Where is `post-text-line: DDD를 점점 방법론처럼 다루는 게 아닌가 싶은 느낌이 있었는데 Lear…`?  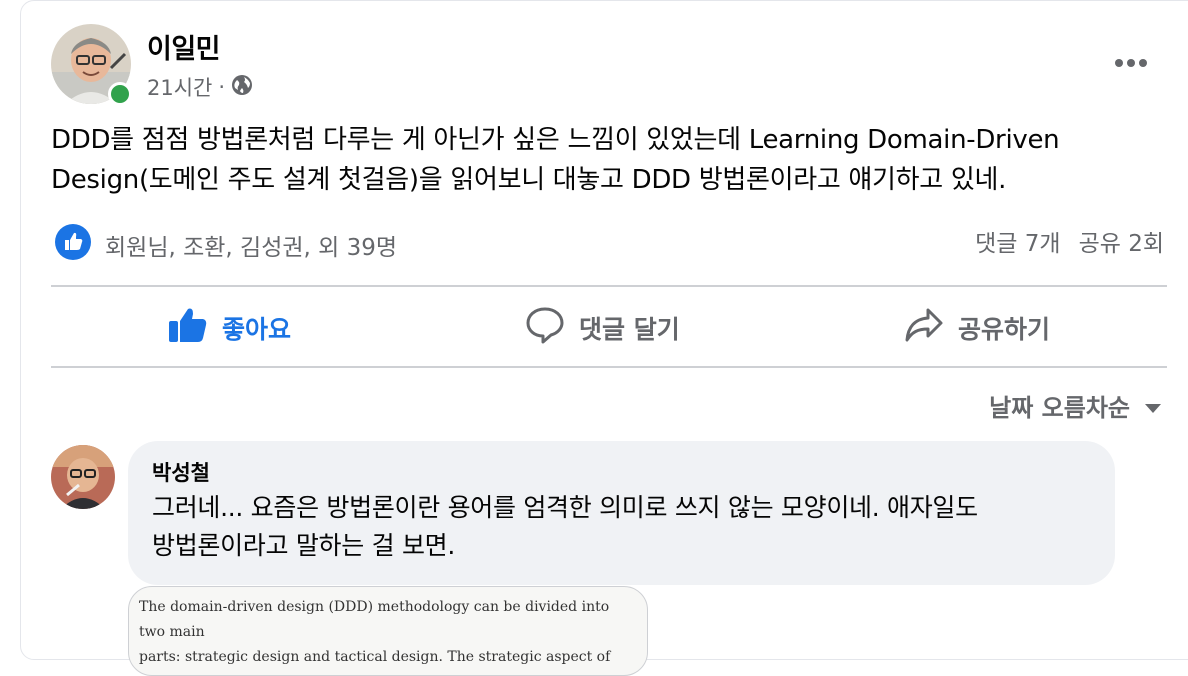
post-text-line: DDD를 점점 방법론처럼 다루는 게 아닌가 싶은 느낌이 있었는데 Lear… is located at coordinates (555, 140).